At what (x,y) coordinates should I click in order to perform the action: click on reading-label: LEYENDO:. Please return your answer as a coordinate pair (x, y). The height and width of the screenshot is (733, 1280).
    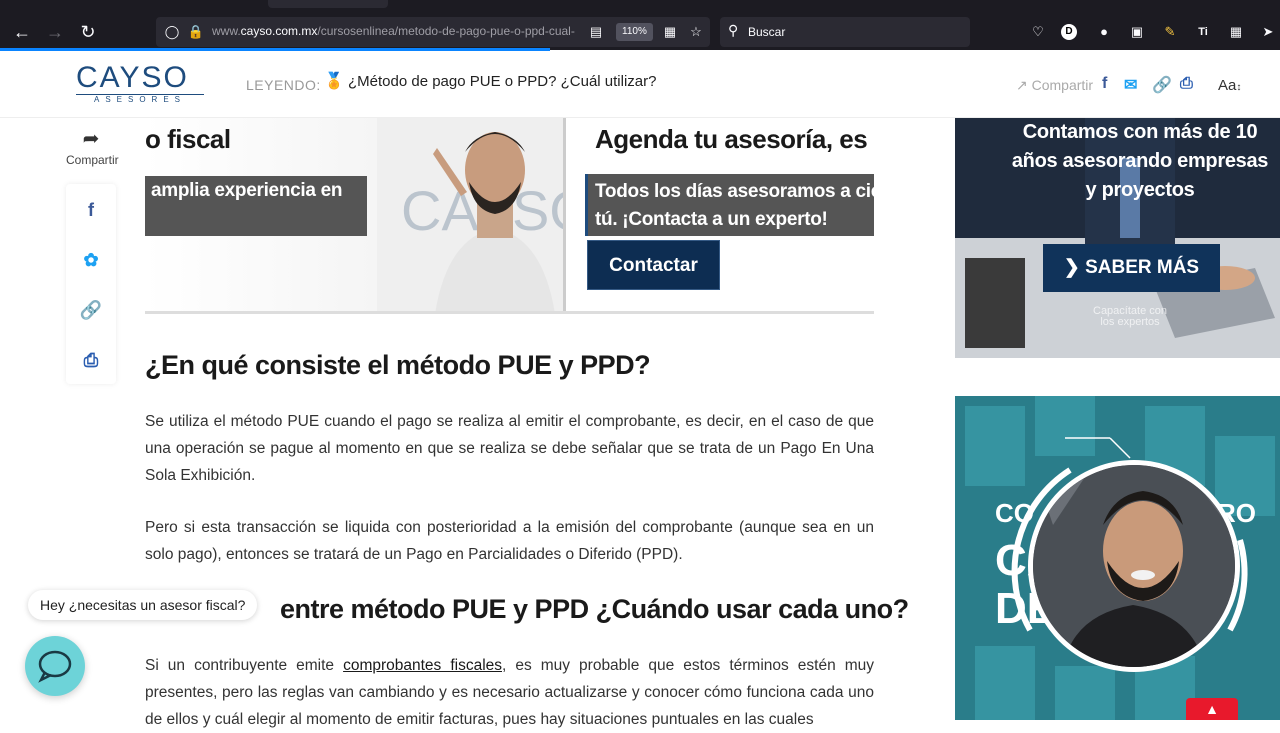
    Looking at the image, I should click on (283, 85).